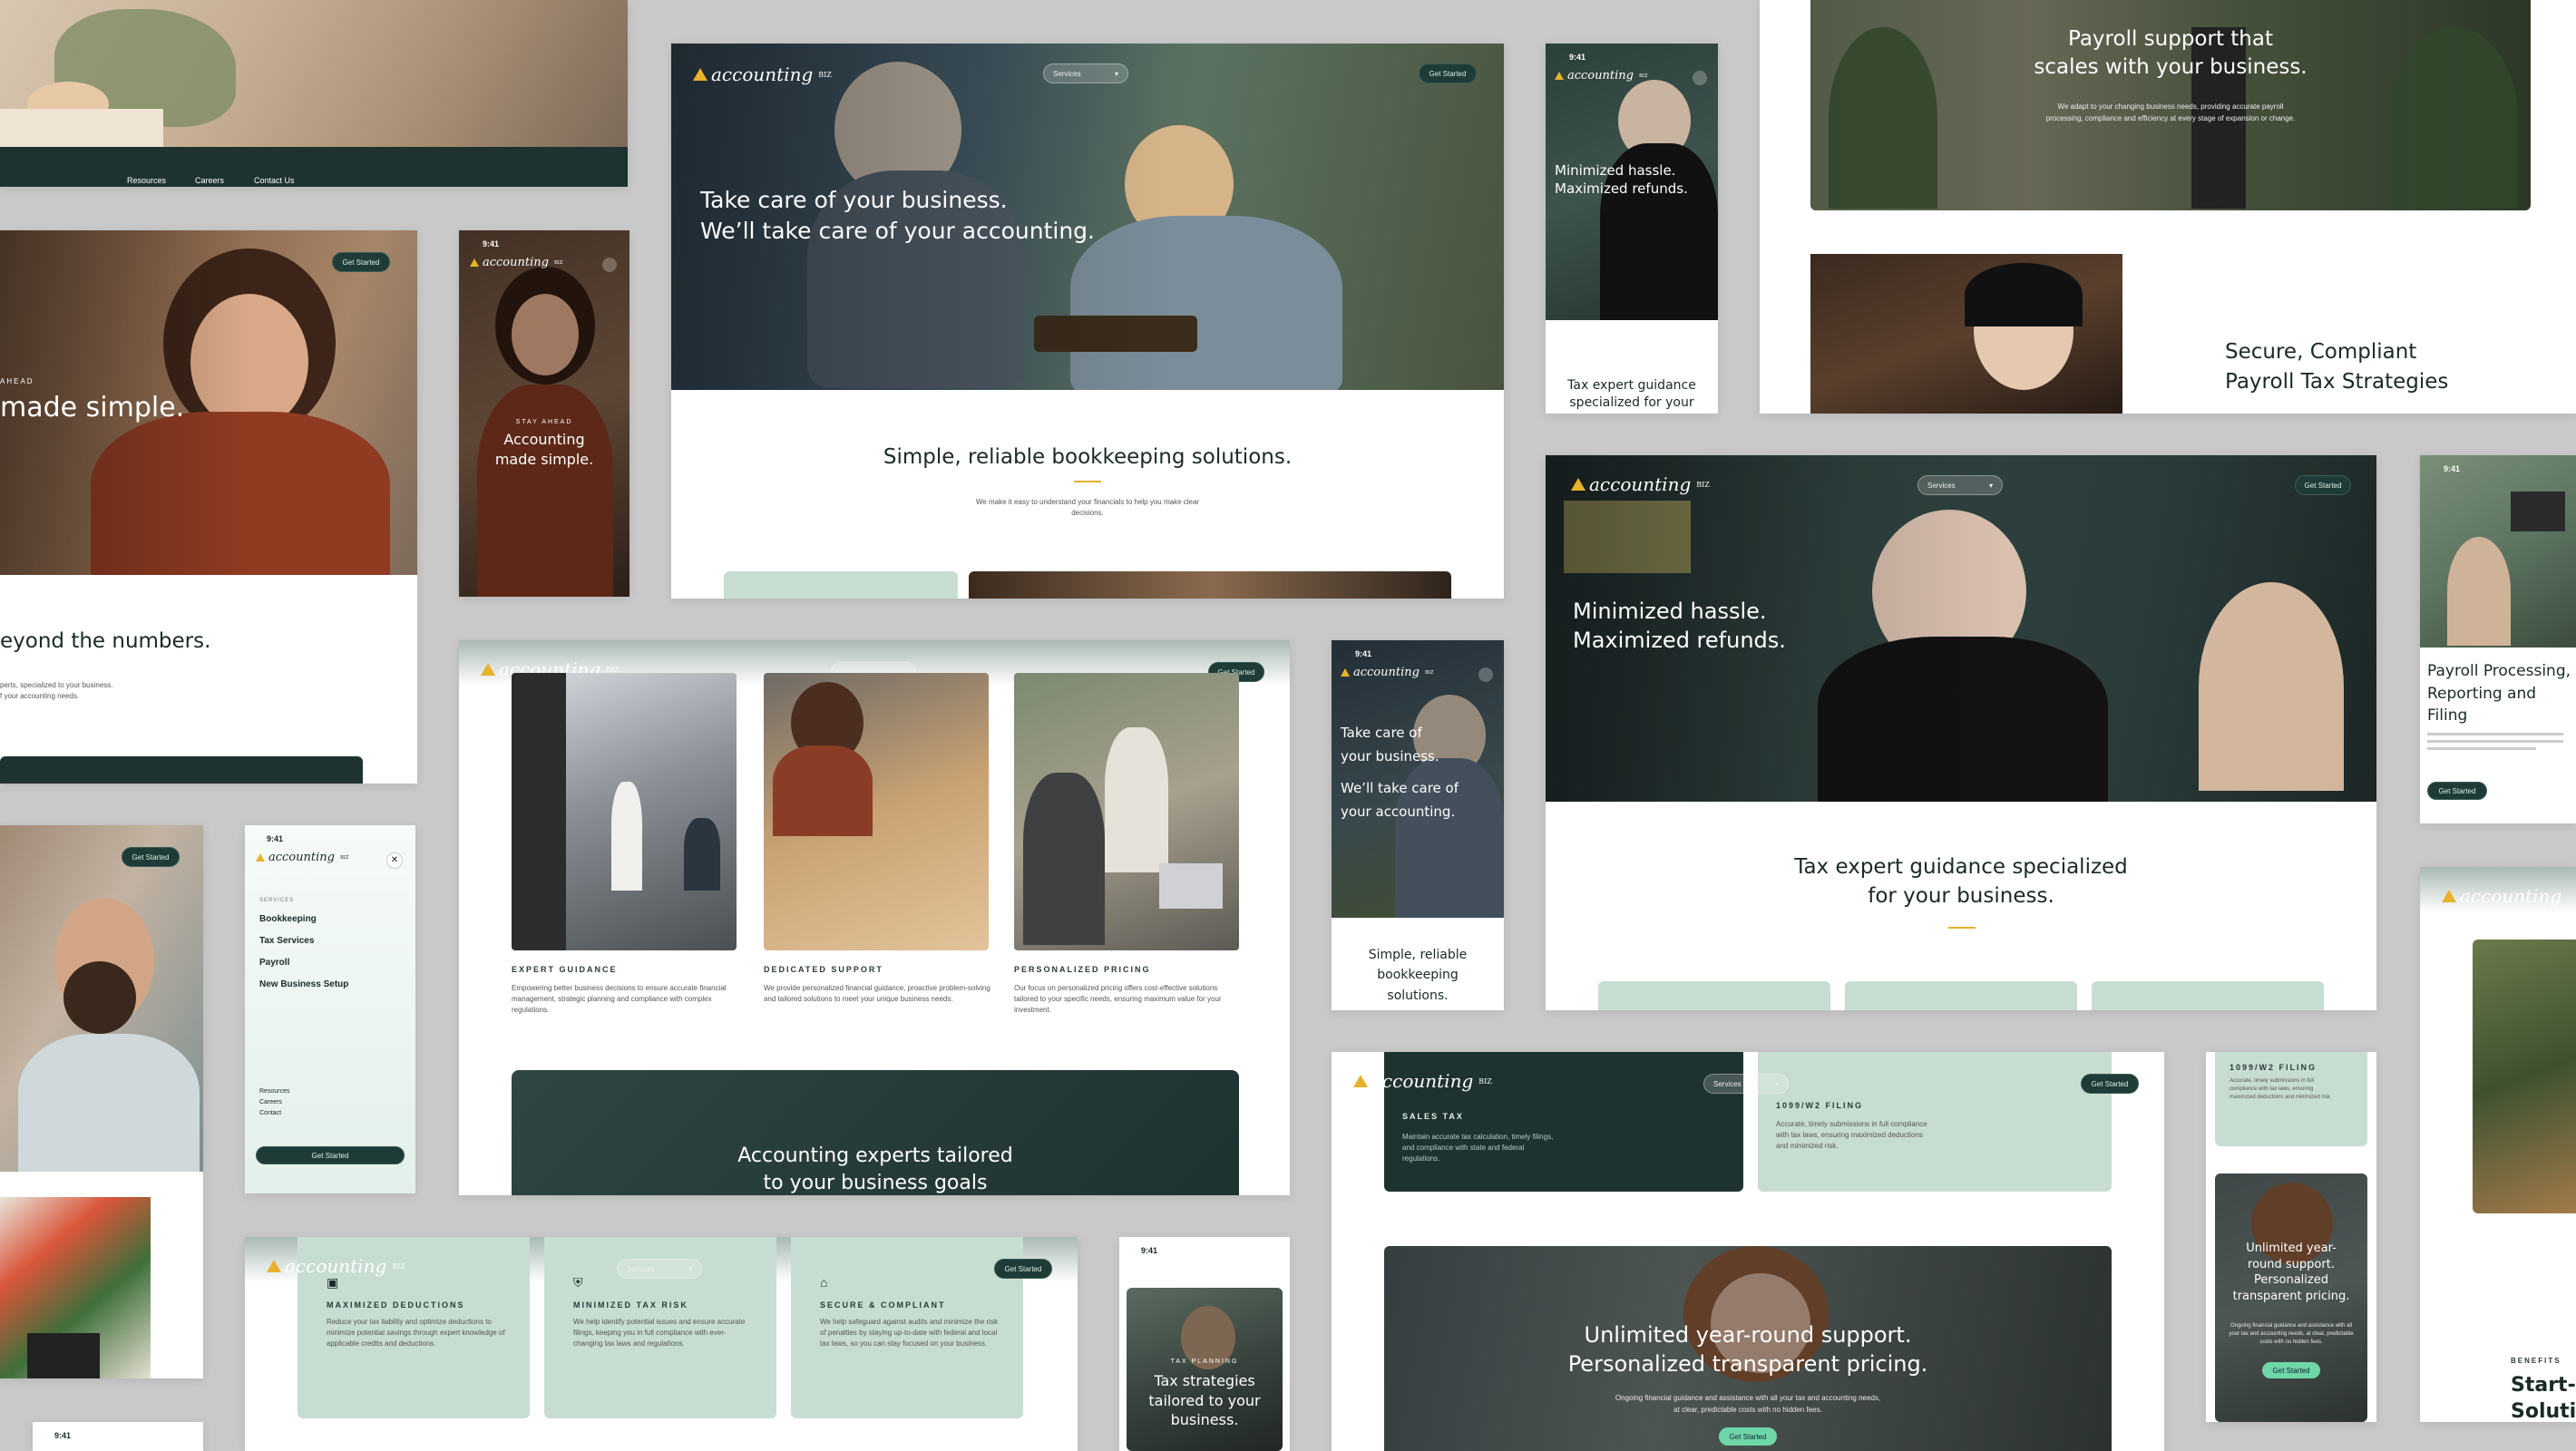 This screenshot has width=2576, height=1451. I want to click on footer-nav: Resources Careers Contact Us, so click(314, 167).